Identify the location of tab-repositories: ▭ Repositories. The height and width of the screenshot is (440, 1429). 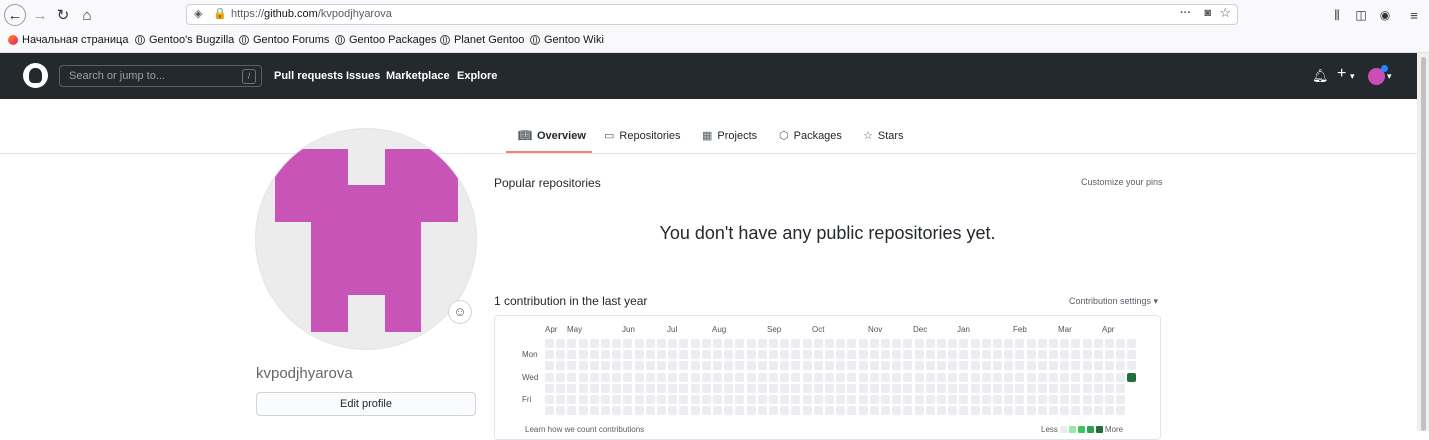
(642, 136).